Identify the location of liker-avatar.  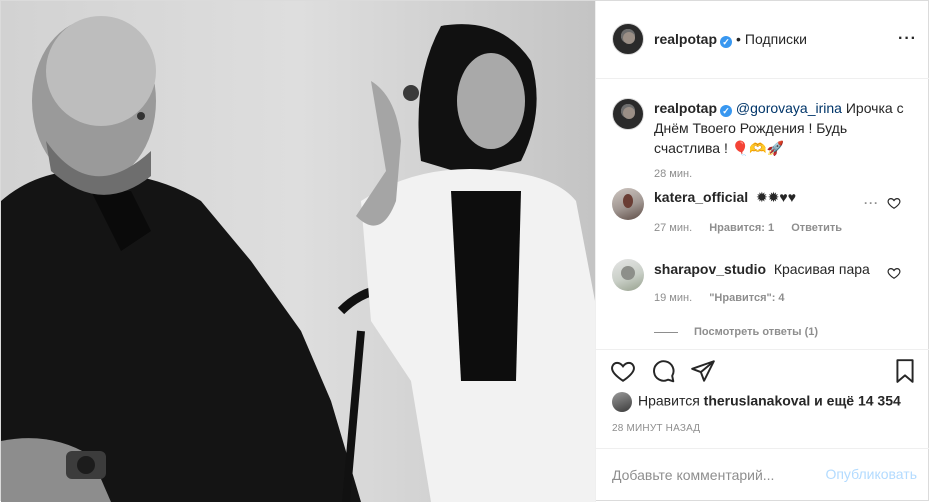
(622, 402).